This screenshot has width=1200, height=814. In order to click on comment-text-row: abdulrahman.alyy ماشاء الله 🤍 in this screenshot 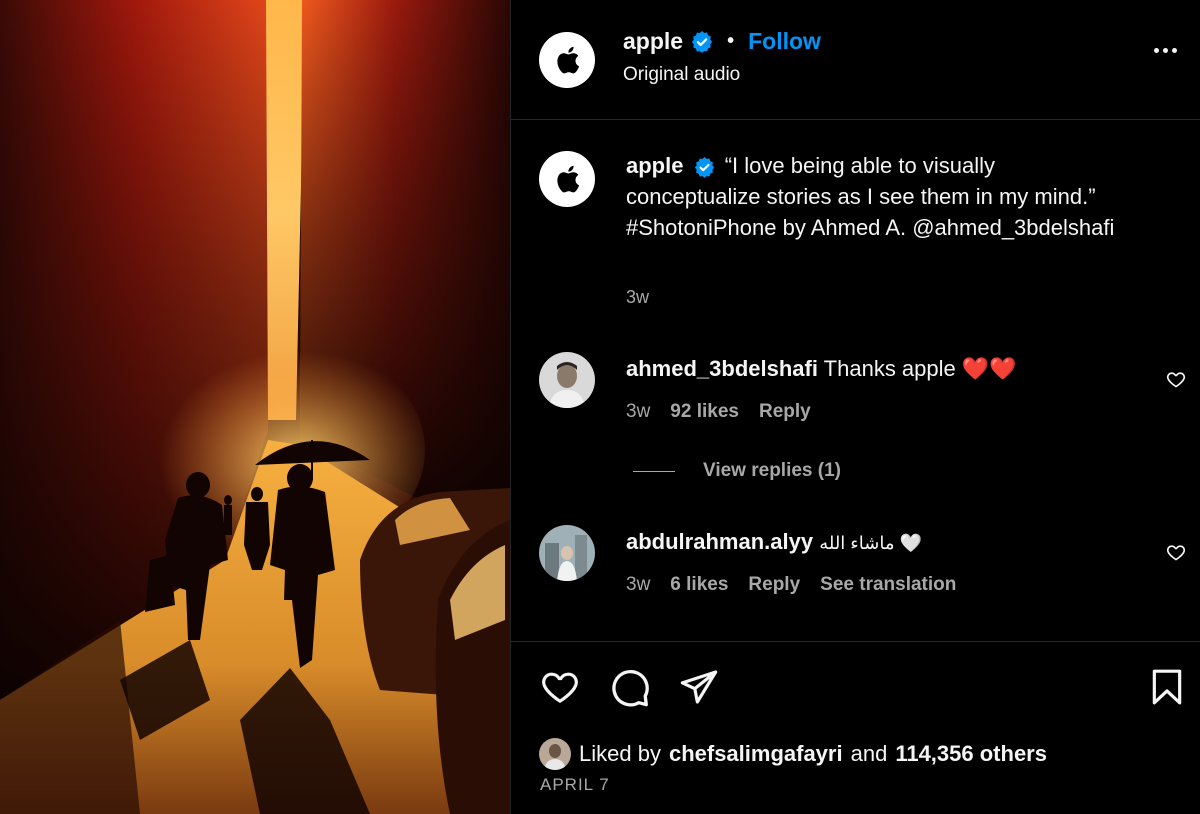, I will do `click(774, 542)`.